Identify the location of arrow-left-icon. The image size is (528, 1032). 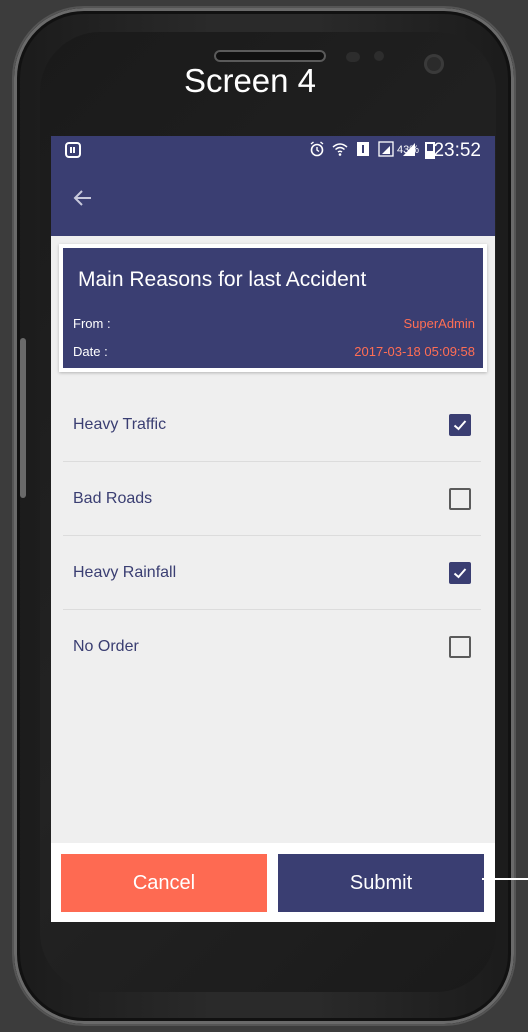
(82, 198).